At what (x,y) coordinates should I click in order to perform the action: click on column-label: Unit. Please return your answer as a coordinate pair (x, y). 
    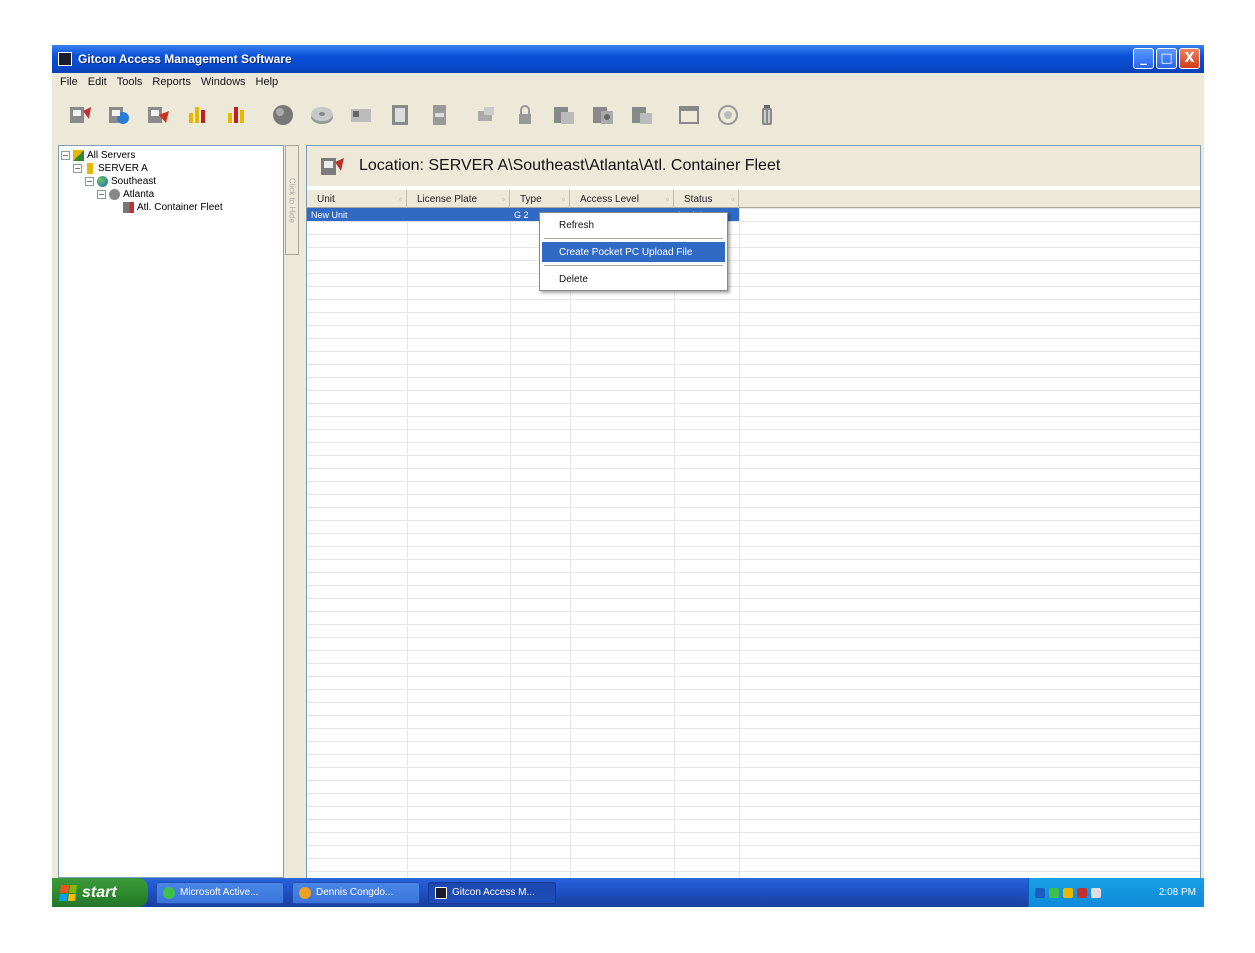
    Looking at the image, I should click on (326, 199).